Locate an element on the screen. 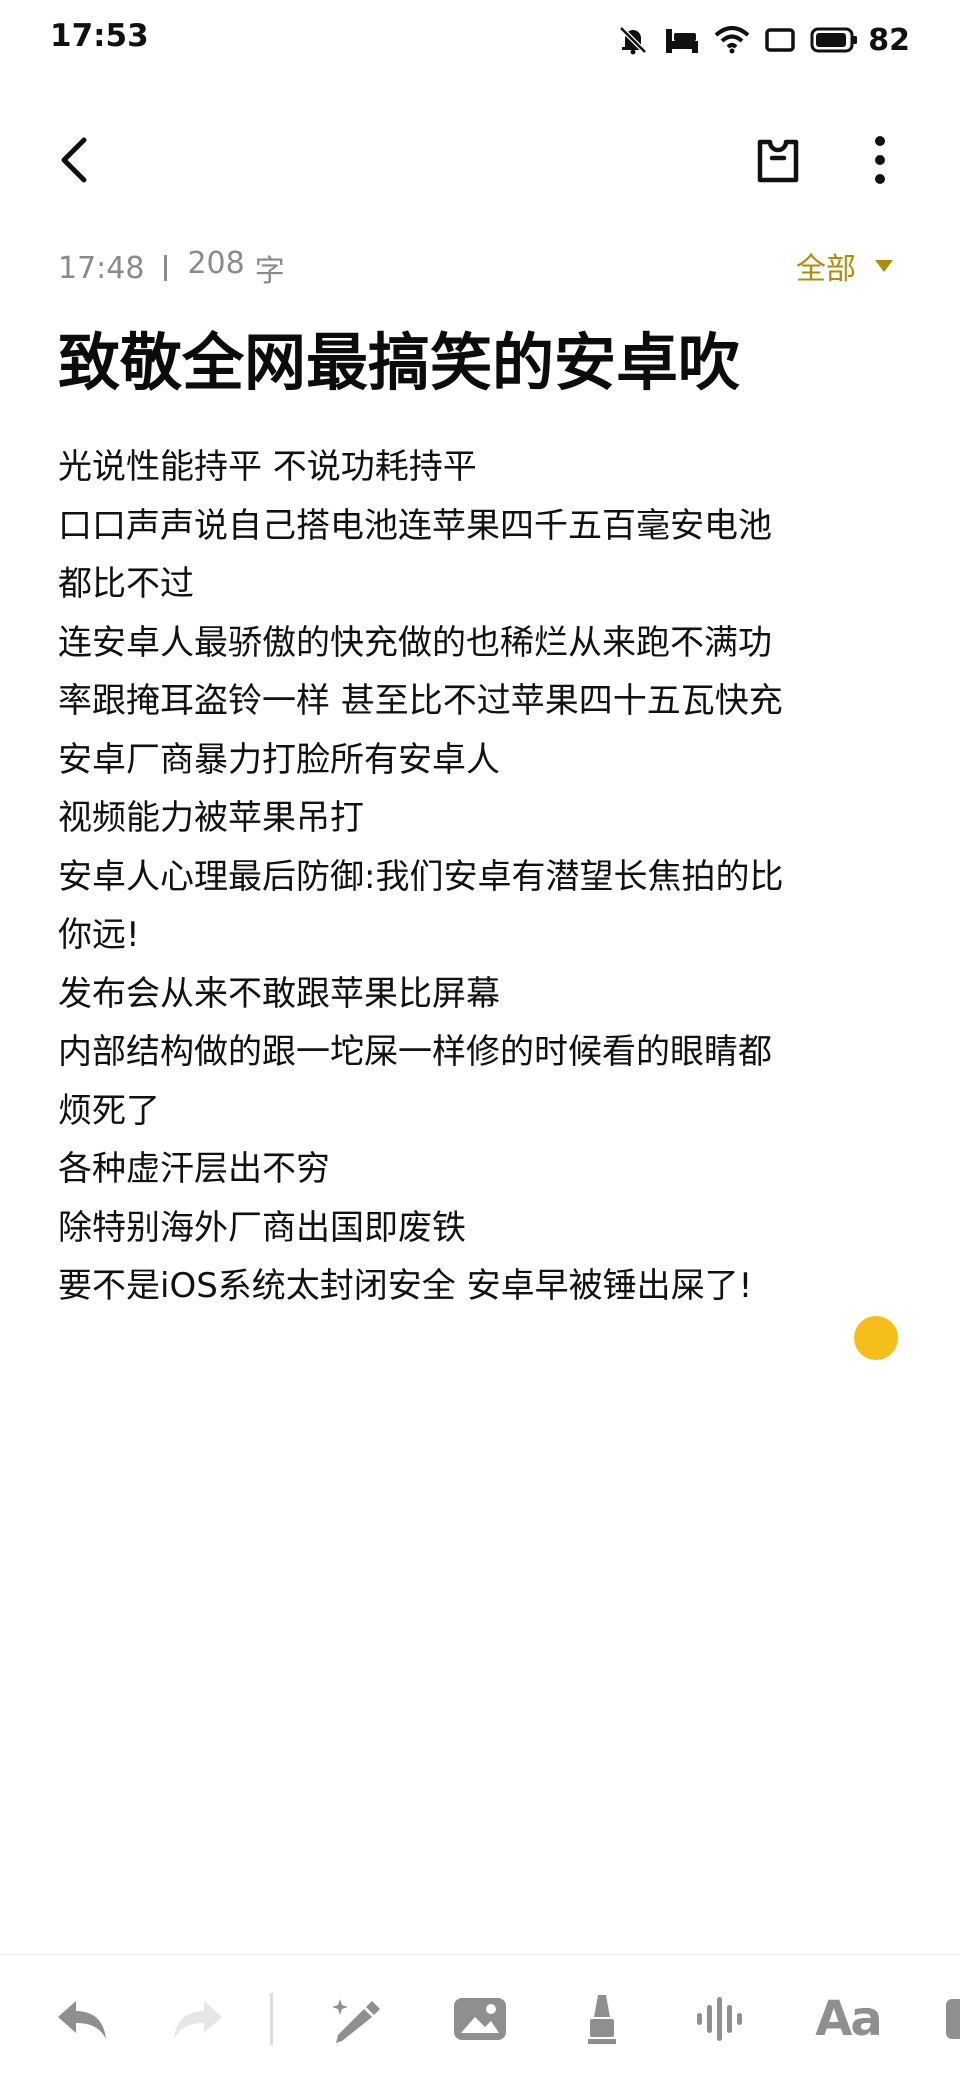  toolbar-divider is located at coordinates (271, 2019).